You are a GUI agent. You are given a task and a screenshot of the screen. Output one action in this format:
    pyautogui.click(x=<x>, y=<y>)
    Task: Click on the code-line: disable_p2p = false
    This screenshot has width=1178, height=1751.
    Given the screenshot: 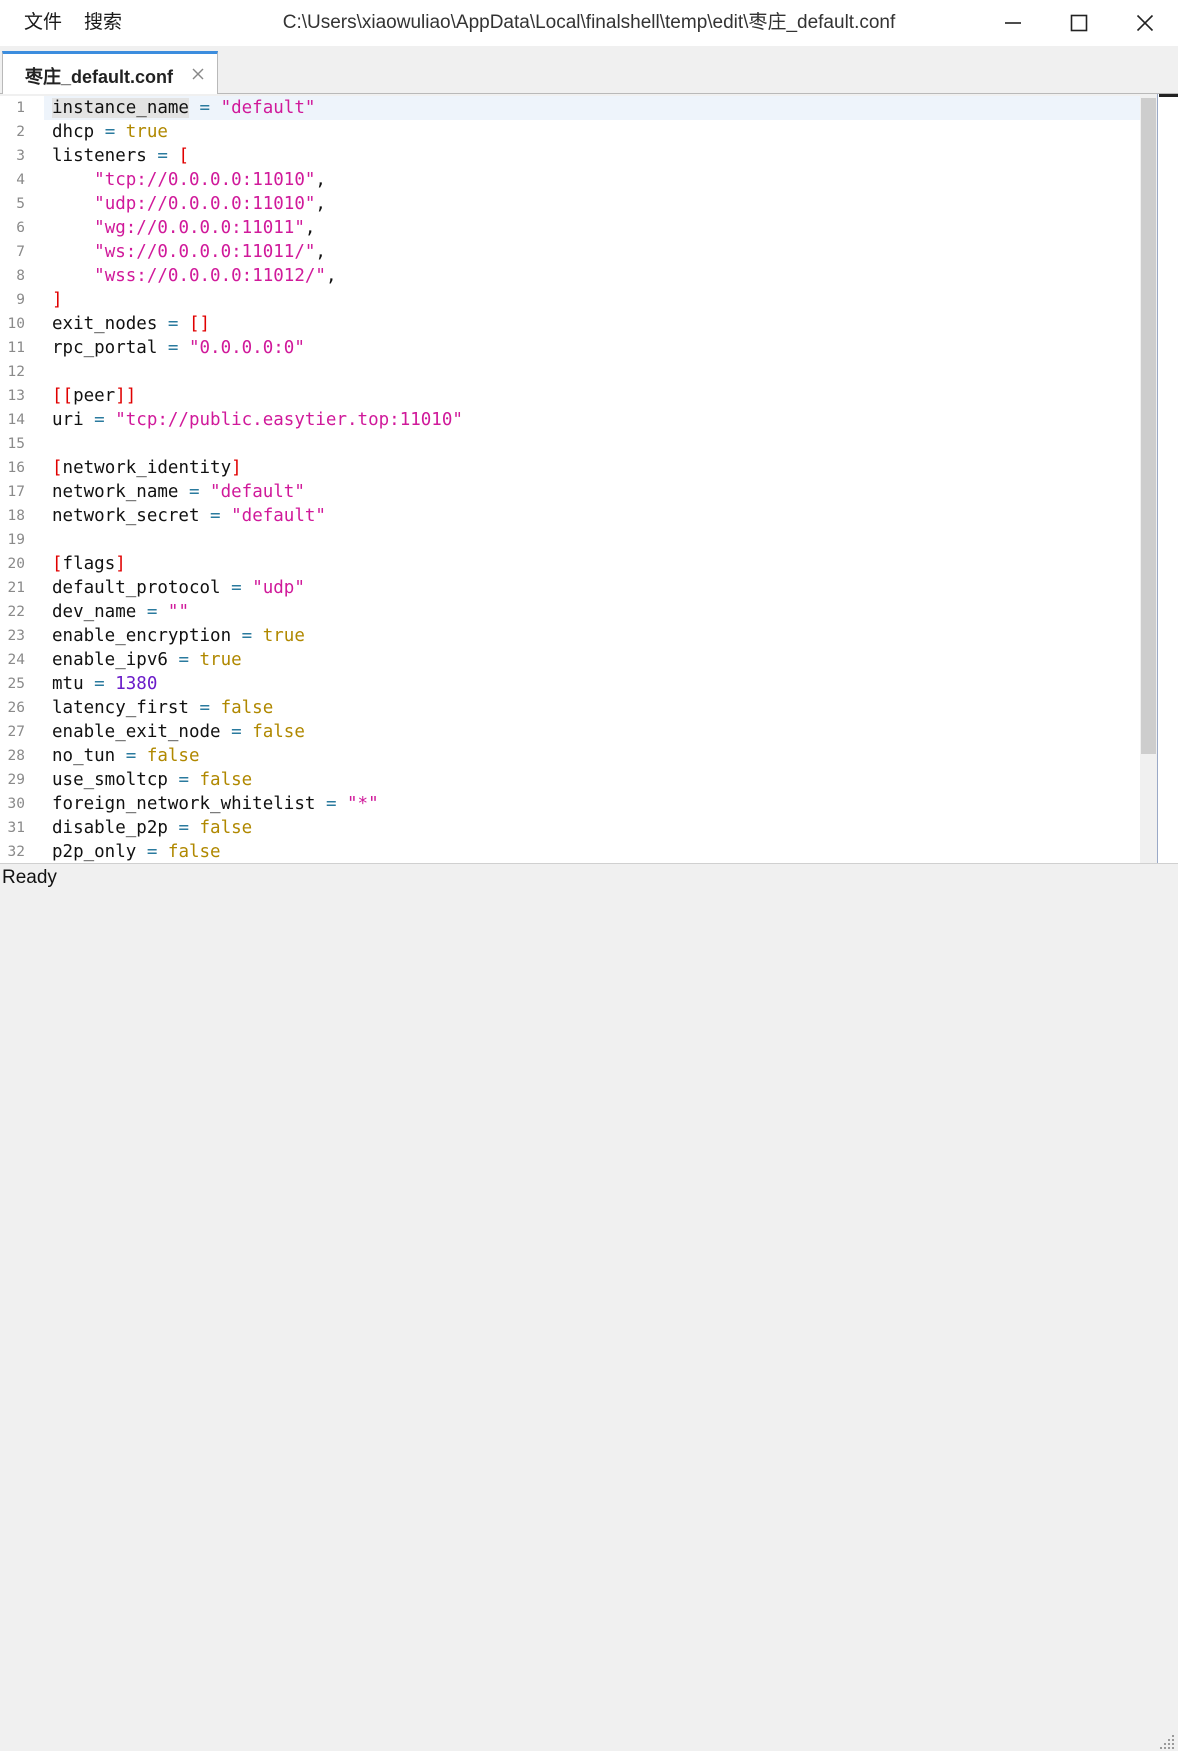 What is the action you would take?
    pyautogui.click(x=152, y=828)
    